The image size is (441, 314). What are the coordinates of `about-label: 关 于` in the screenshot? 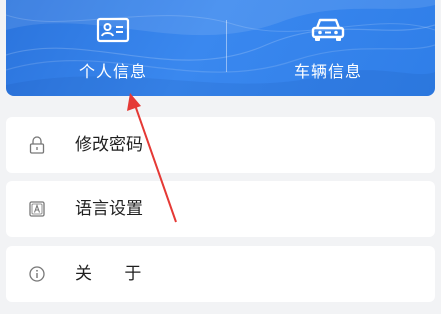 It's located at (108, 274).